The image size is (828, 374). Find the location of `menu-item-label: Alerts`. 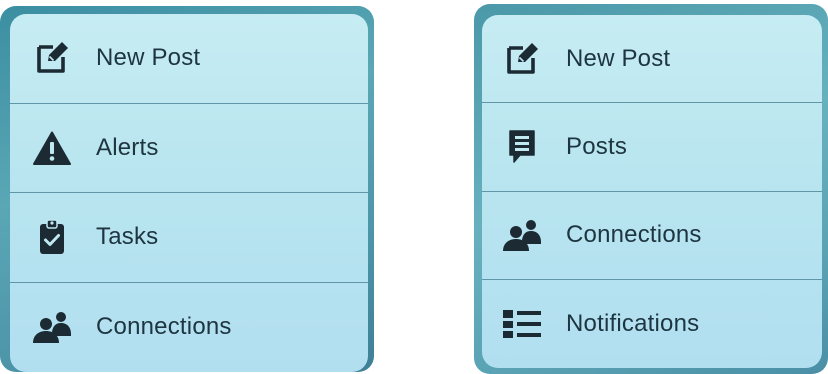

menu-item-label: Alerts is located at coordinates (127, 147).